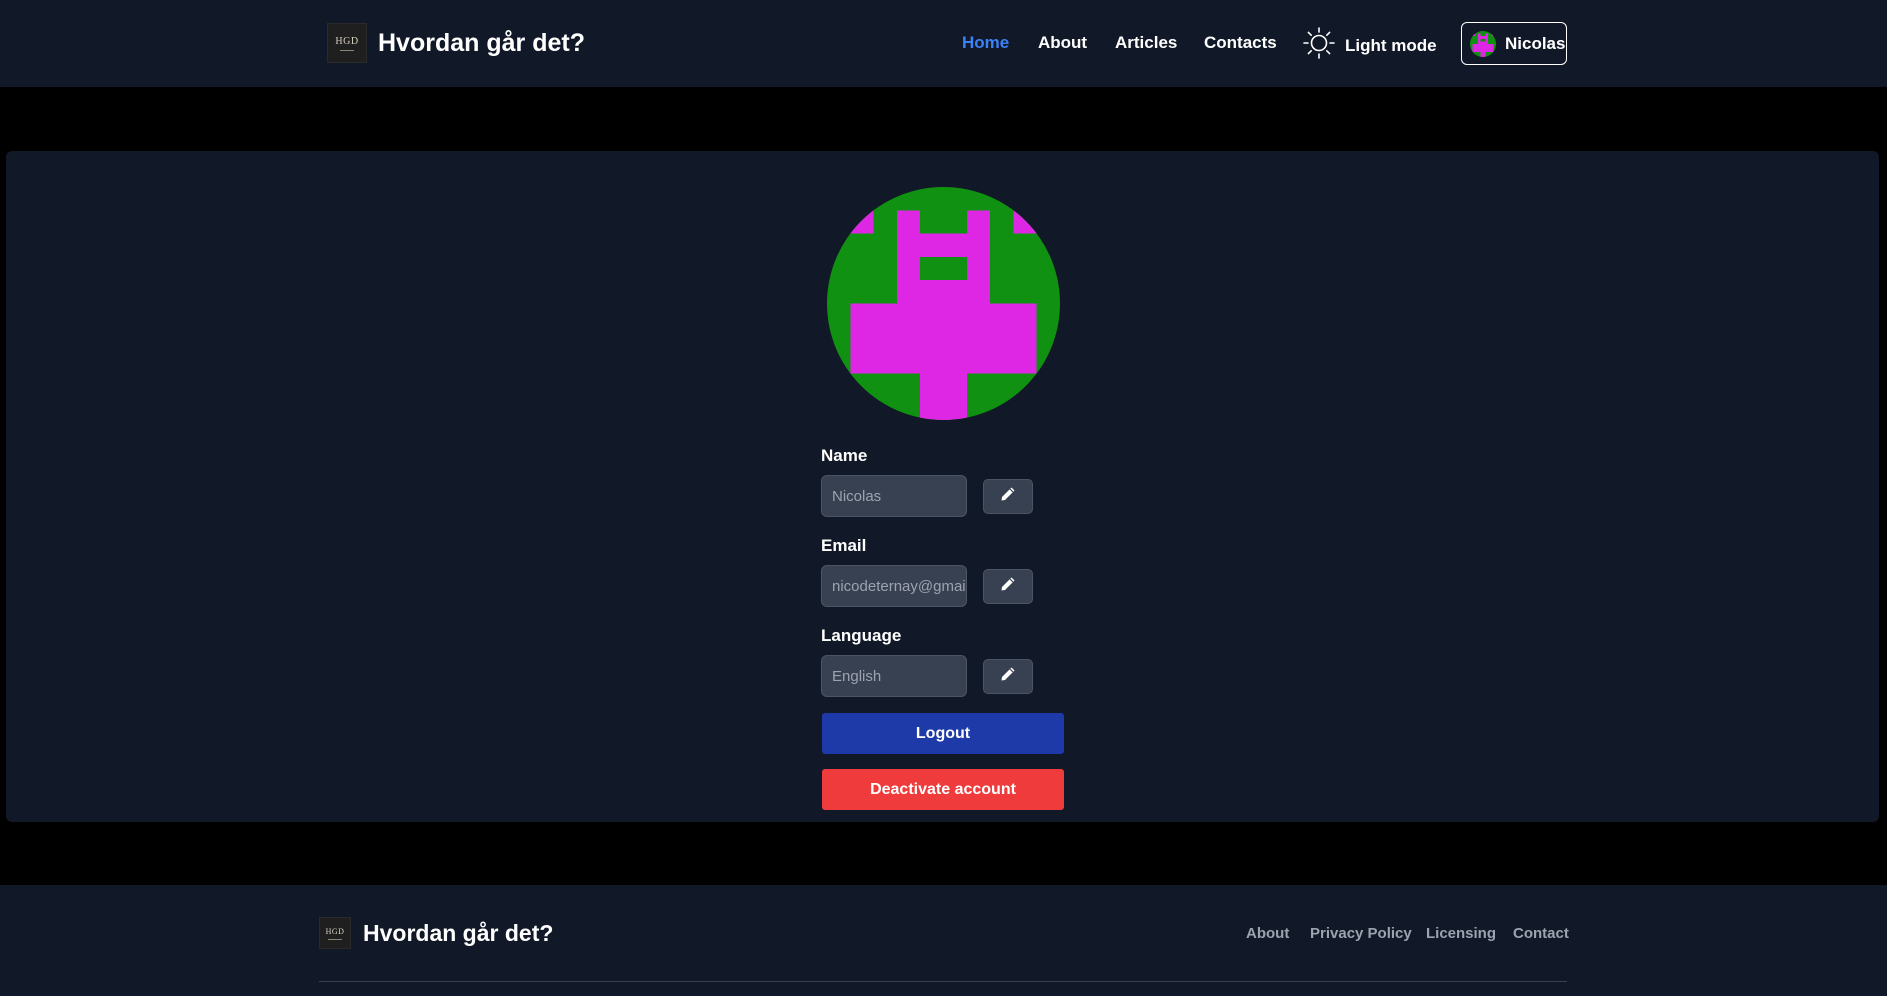  I want to click on name-label: Name, so click(844, 455).